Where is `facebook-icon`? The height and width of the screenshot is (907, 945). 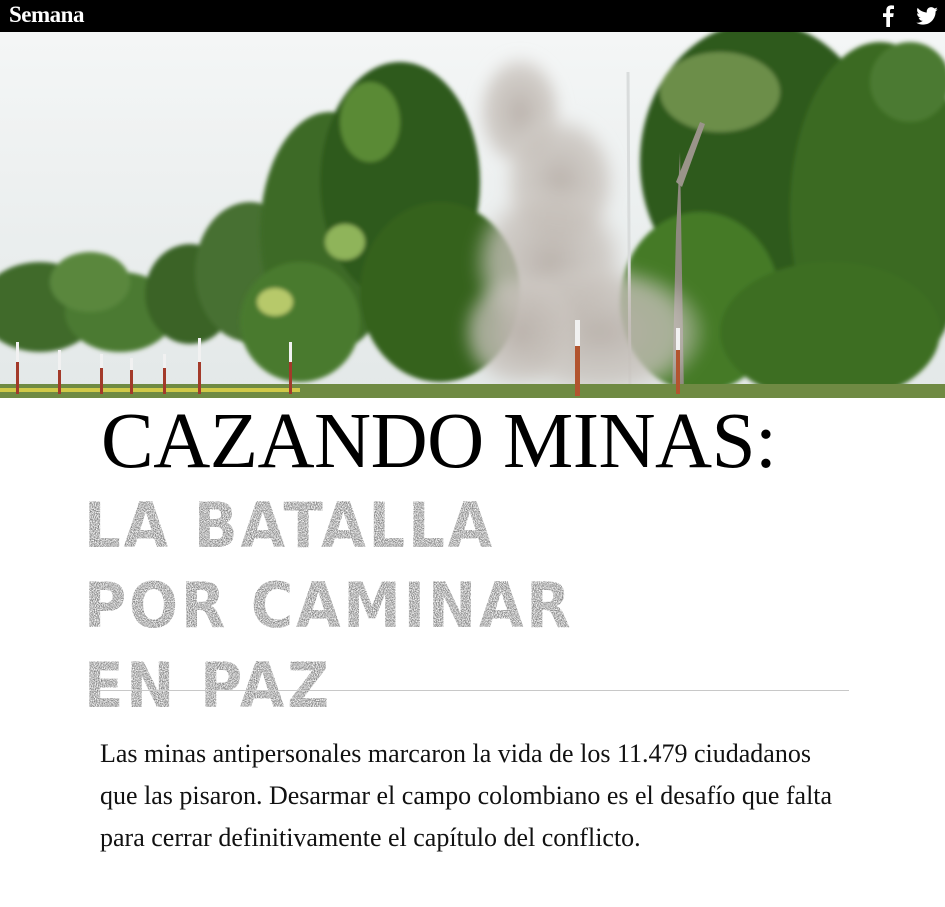
facebook-icon is located at coordinates (888, 16).